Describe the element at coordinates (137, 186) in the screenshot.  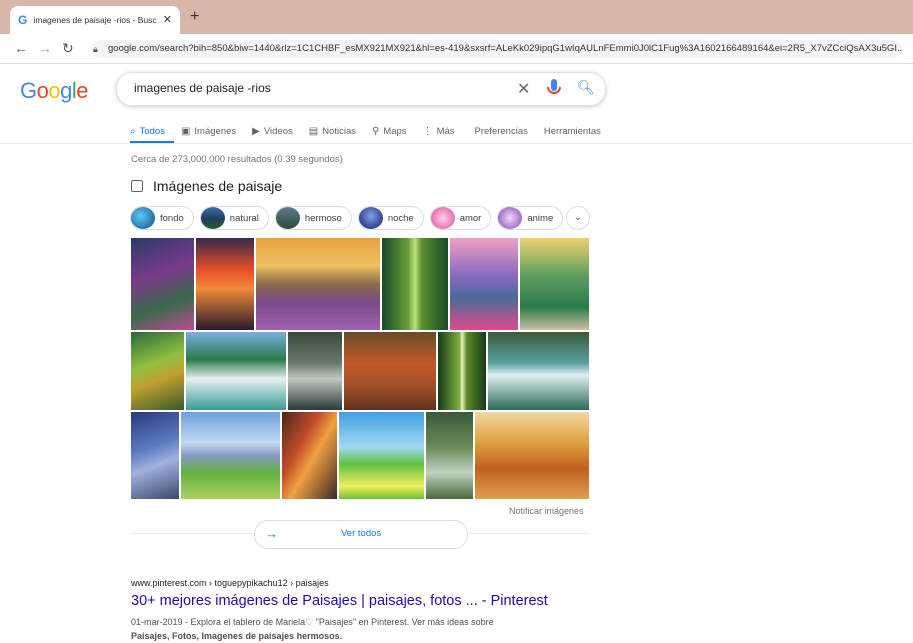
I see `image-icon` at that location.